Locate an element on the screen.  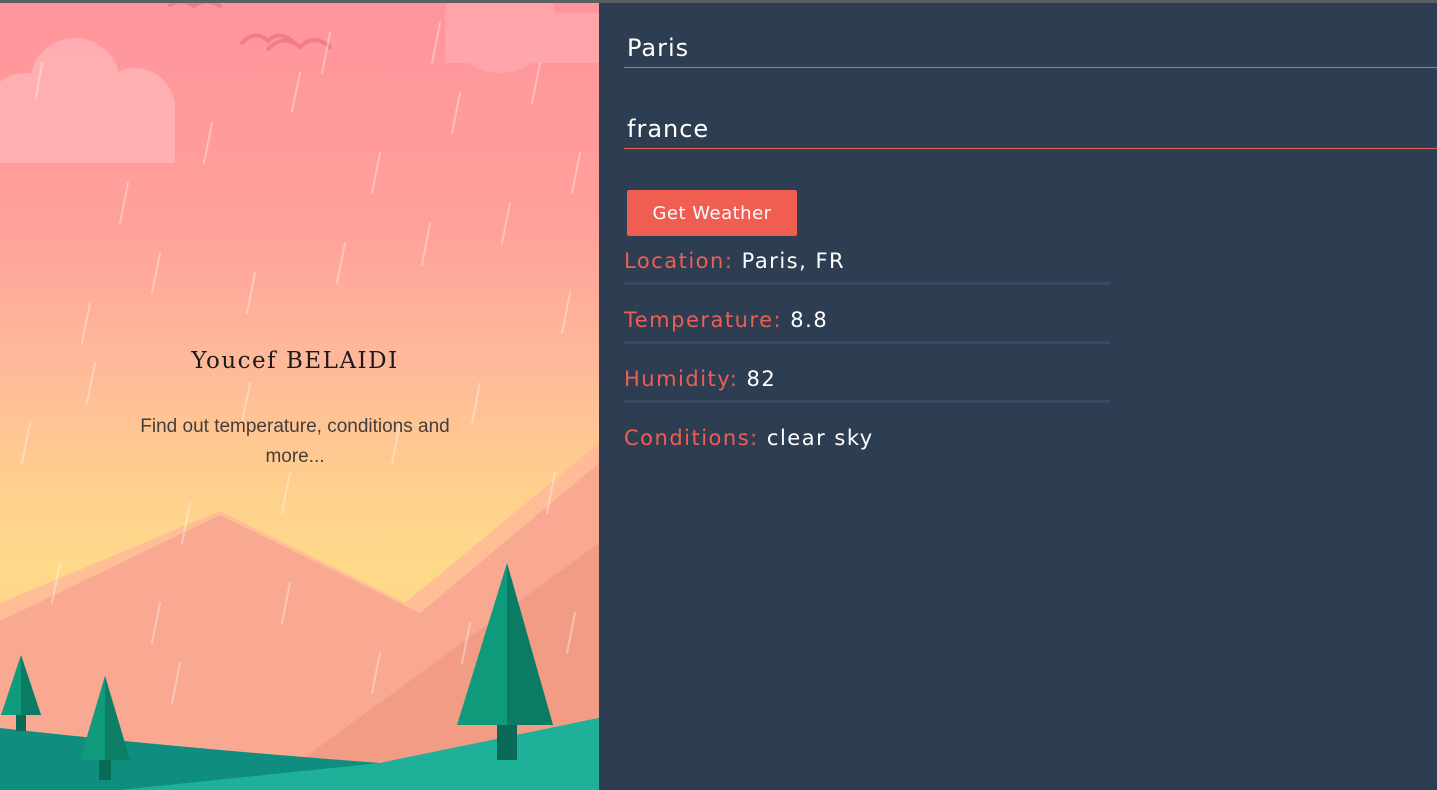
result-label: Location: is located at coordinates (679, 261).